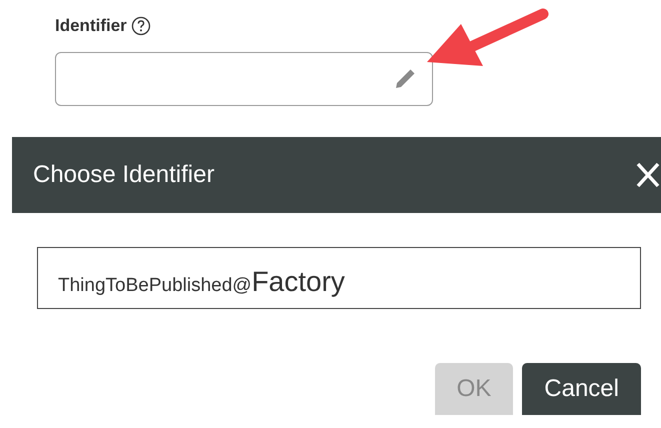  I want to click on dialog-title: Choose Identifier, so click(123, 175).